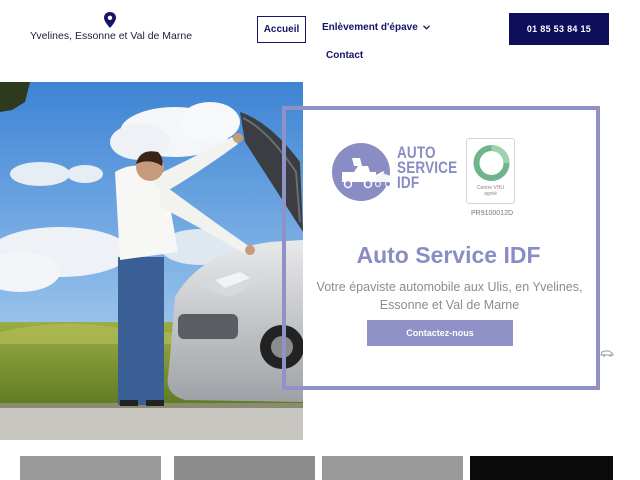  Describe the element at coordinates (344, 55) in the screenshot. I see `nav-contact-link: Contact` at that location.